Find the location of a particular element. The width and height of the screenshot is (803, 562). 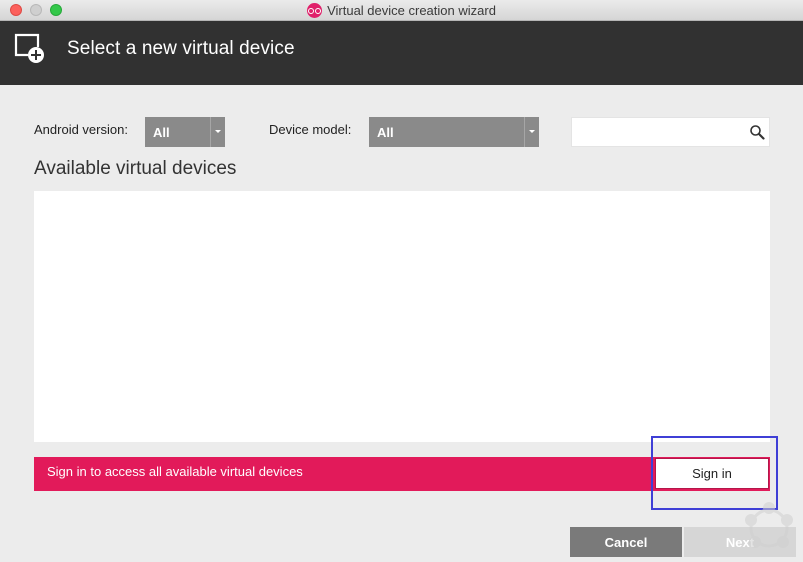

title-bar: Virtual device creation wizard is located at coordinates (401, 10).